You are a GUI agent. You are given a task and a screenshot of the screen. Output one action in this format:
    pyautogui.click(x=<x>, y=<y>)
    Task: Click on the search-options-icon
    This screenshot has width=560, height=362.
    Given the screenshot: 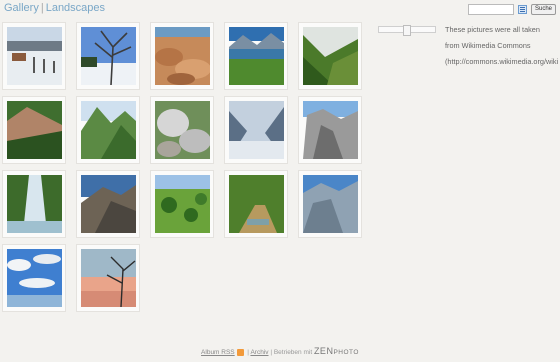 What is the action you would take?
    pyautogui.click(x=522, y=9)
    